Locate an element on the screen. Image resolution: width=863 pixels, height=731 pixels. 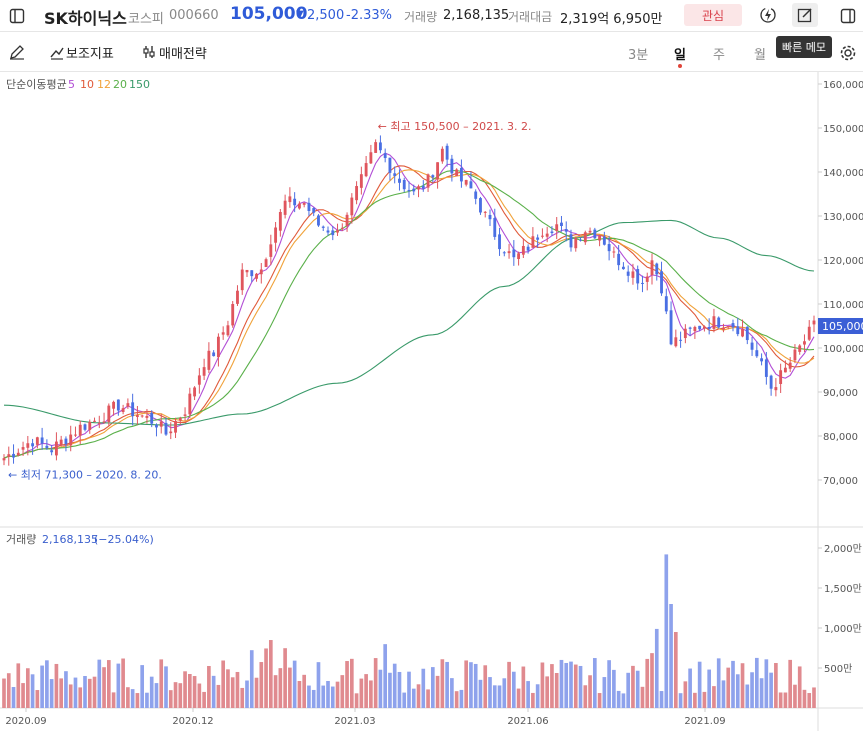
y-tick-label: 120,000 is located at coordinates (843, 261).